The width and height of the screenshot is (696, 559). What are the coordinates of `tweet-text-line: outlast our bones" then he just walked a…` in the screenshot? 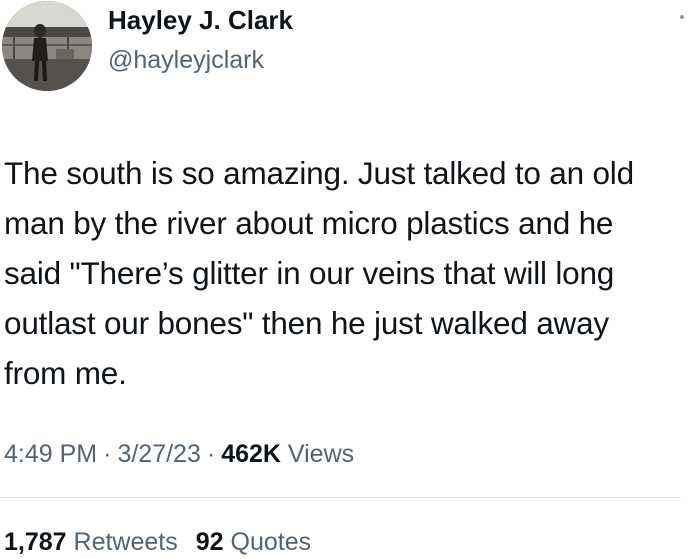 It's located at (306, 323).